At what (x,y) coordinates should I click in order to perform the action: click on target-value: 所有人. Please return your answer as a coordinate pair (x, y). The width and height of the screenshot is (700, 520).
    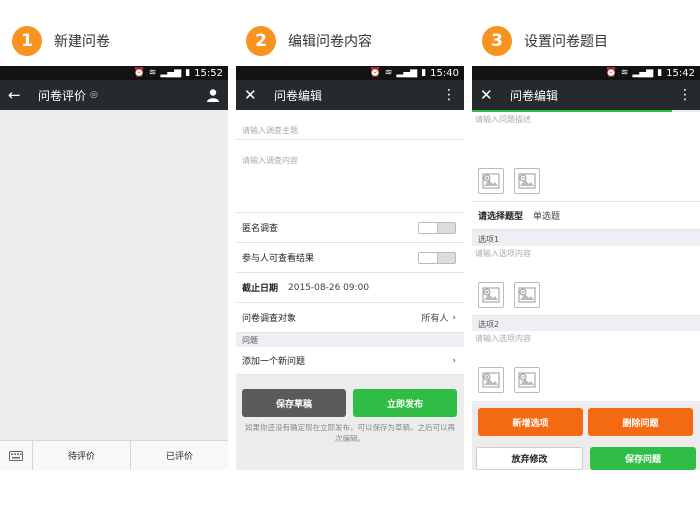
    Looking at the image, I should click on (435, 319).